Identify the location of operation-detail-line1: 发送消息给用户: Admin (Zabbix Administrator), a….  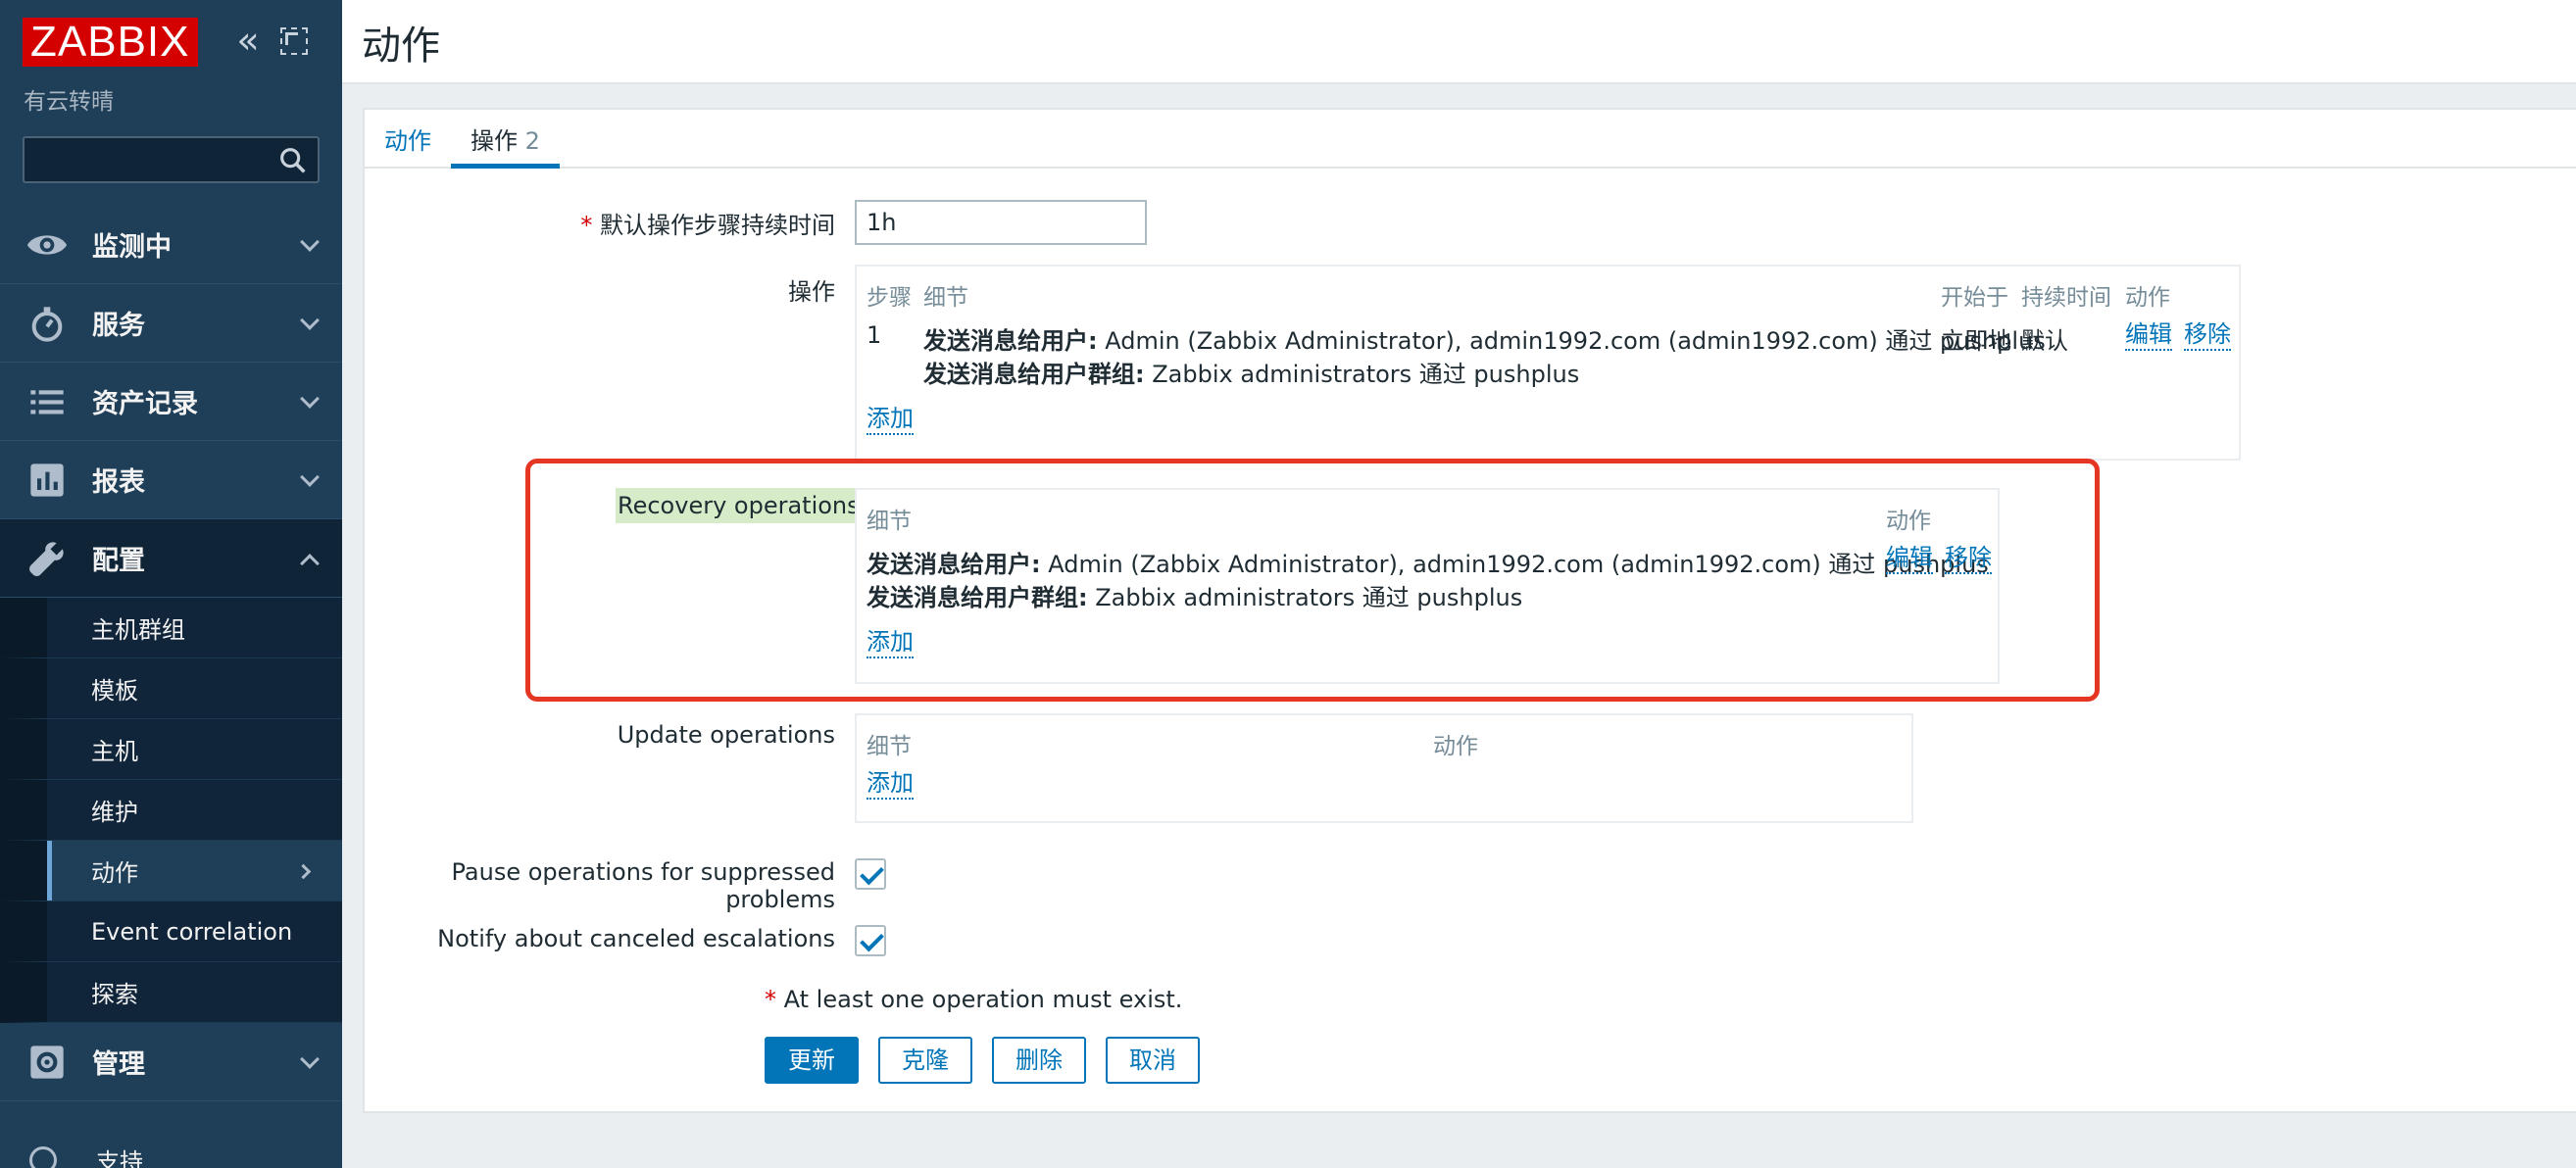
(1484, 339).